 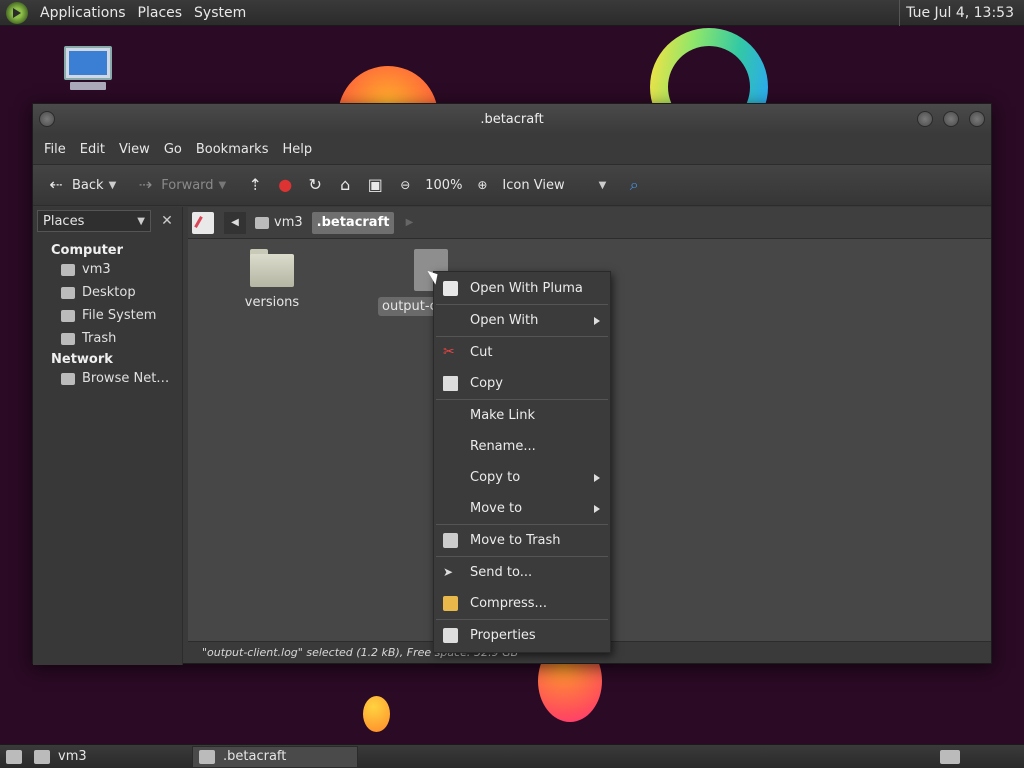 What do you see at coordinates (589, 223) in the screenshot?
I see `breadcrumb: ◀ vm3 .betacraft ▶` at bounding box center [589, 223].